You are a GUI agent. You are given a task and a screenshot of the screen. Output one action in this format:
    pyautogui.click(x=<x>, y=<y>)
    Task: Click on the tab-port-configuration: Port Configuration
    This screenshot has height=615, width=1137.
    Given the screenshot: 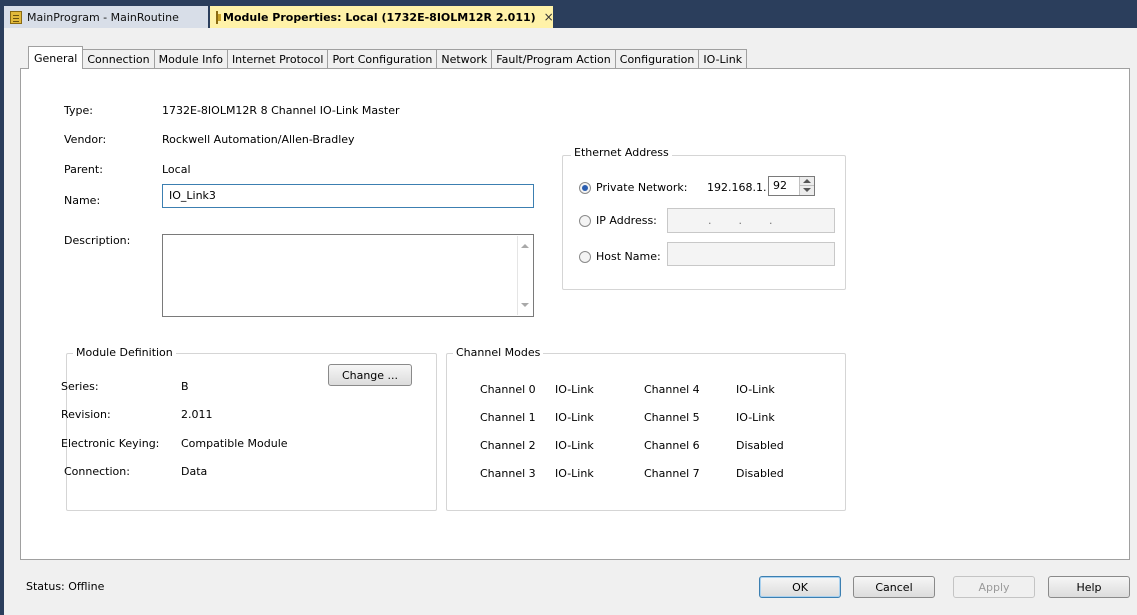 What is the action you would take?
    pyautogui.click(x=382, y=59)
    